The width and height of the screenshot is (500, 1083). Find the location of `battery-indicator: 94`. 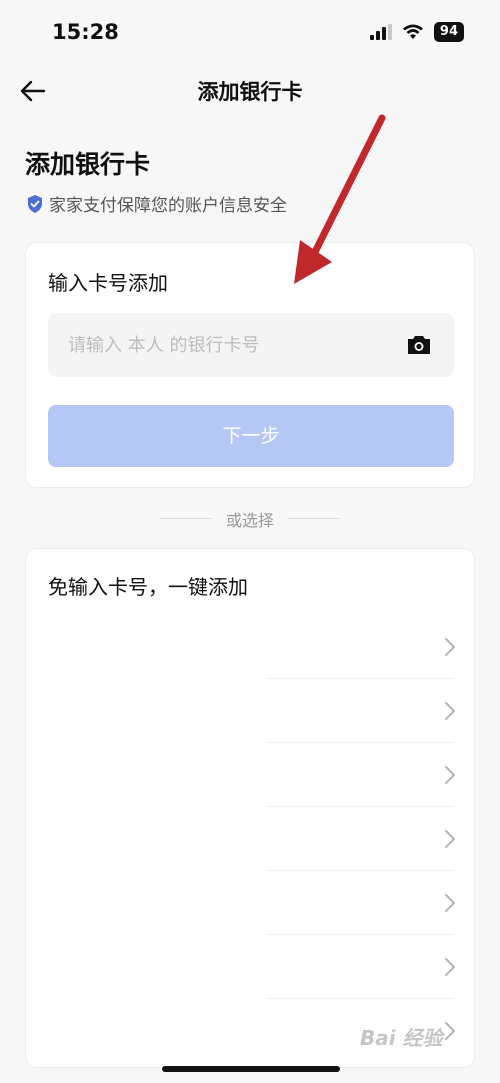

battery-indicator: 94 is located at coordinates (448, 32).